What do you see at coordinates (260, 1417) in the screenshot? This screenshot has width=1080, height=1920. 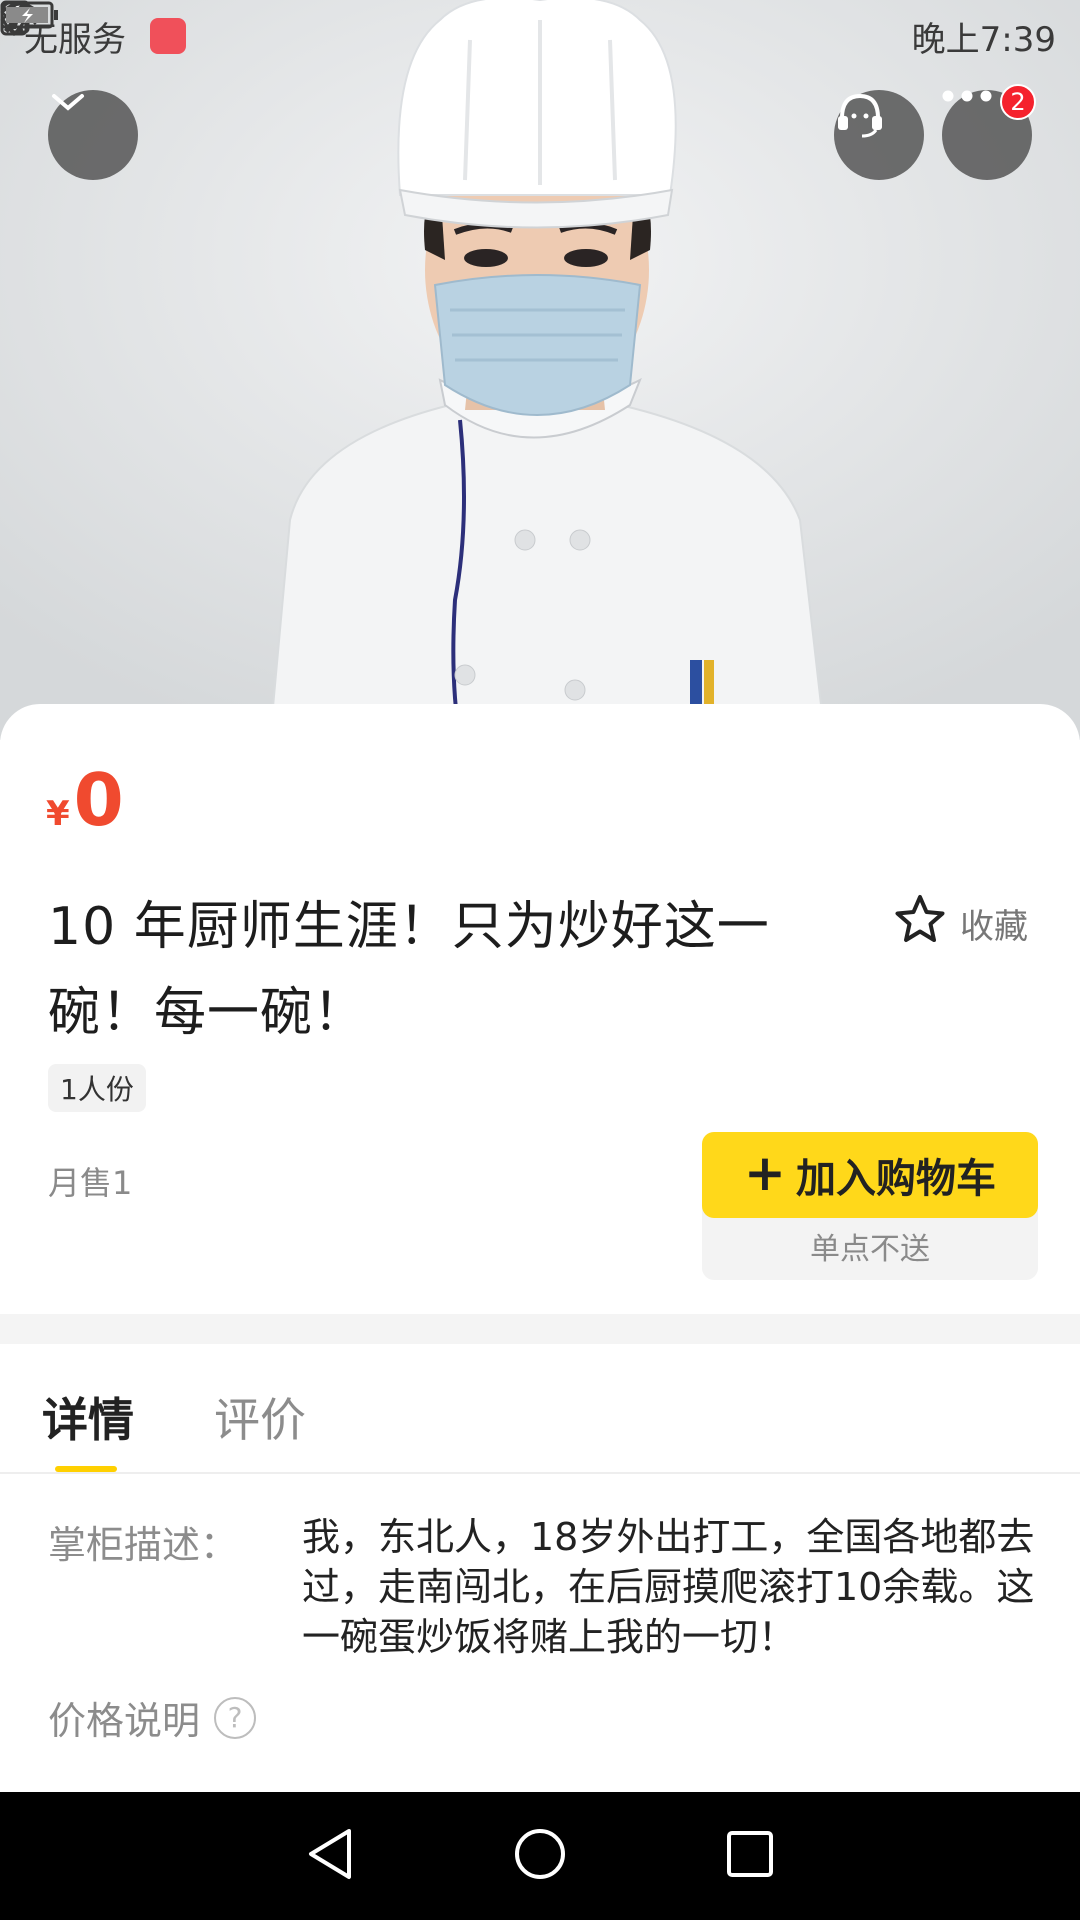 I see `tab-reviews: 评价` at bounding box center [260, 1417].